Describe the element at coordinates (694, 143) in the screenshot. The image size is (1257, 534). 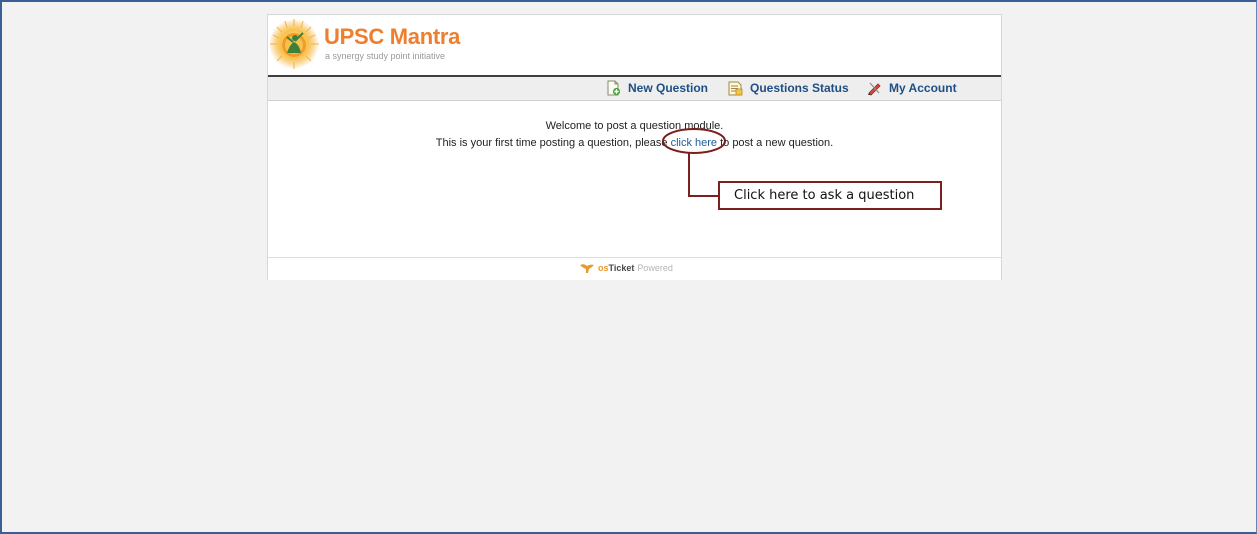
I see `post-question-link: click here` at that location.